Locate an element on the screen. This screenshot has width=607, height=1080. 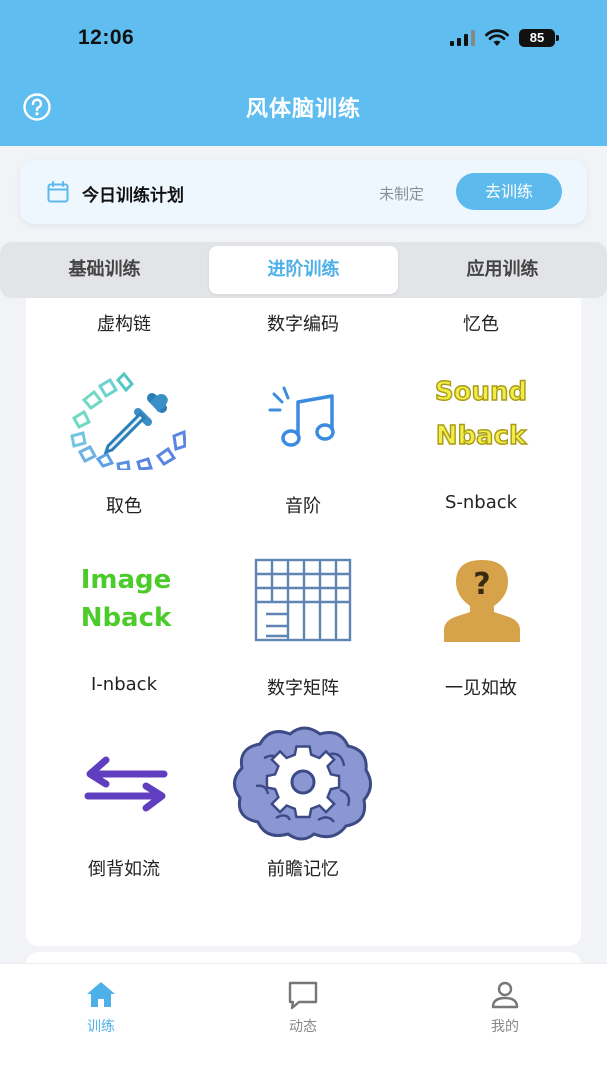
grid-item-label: 倒背如流 is located at coordinates (124, 868).